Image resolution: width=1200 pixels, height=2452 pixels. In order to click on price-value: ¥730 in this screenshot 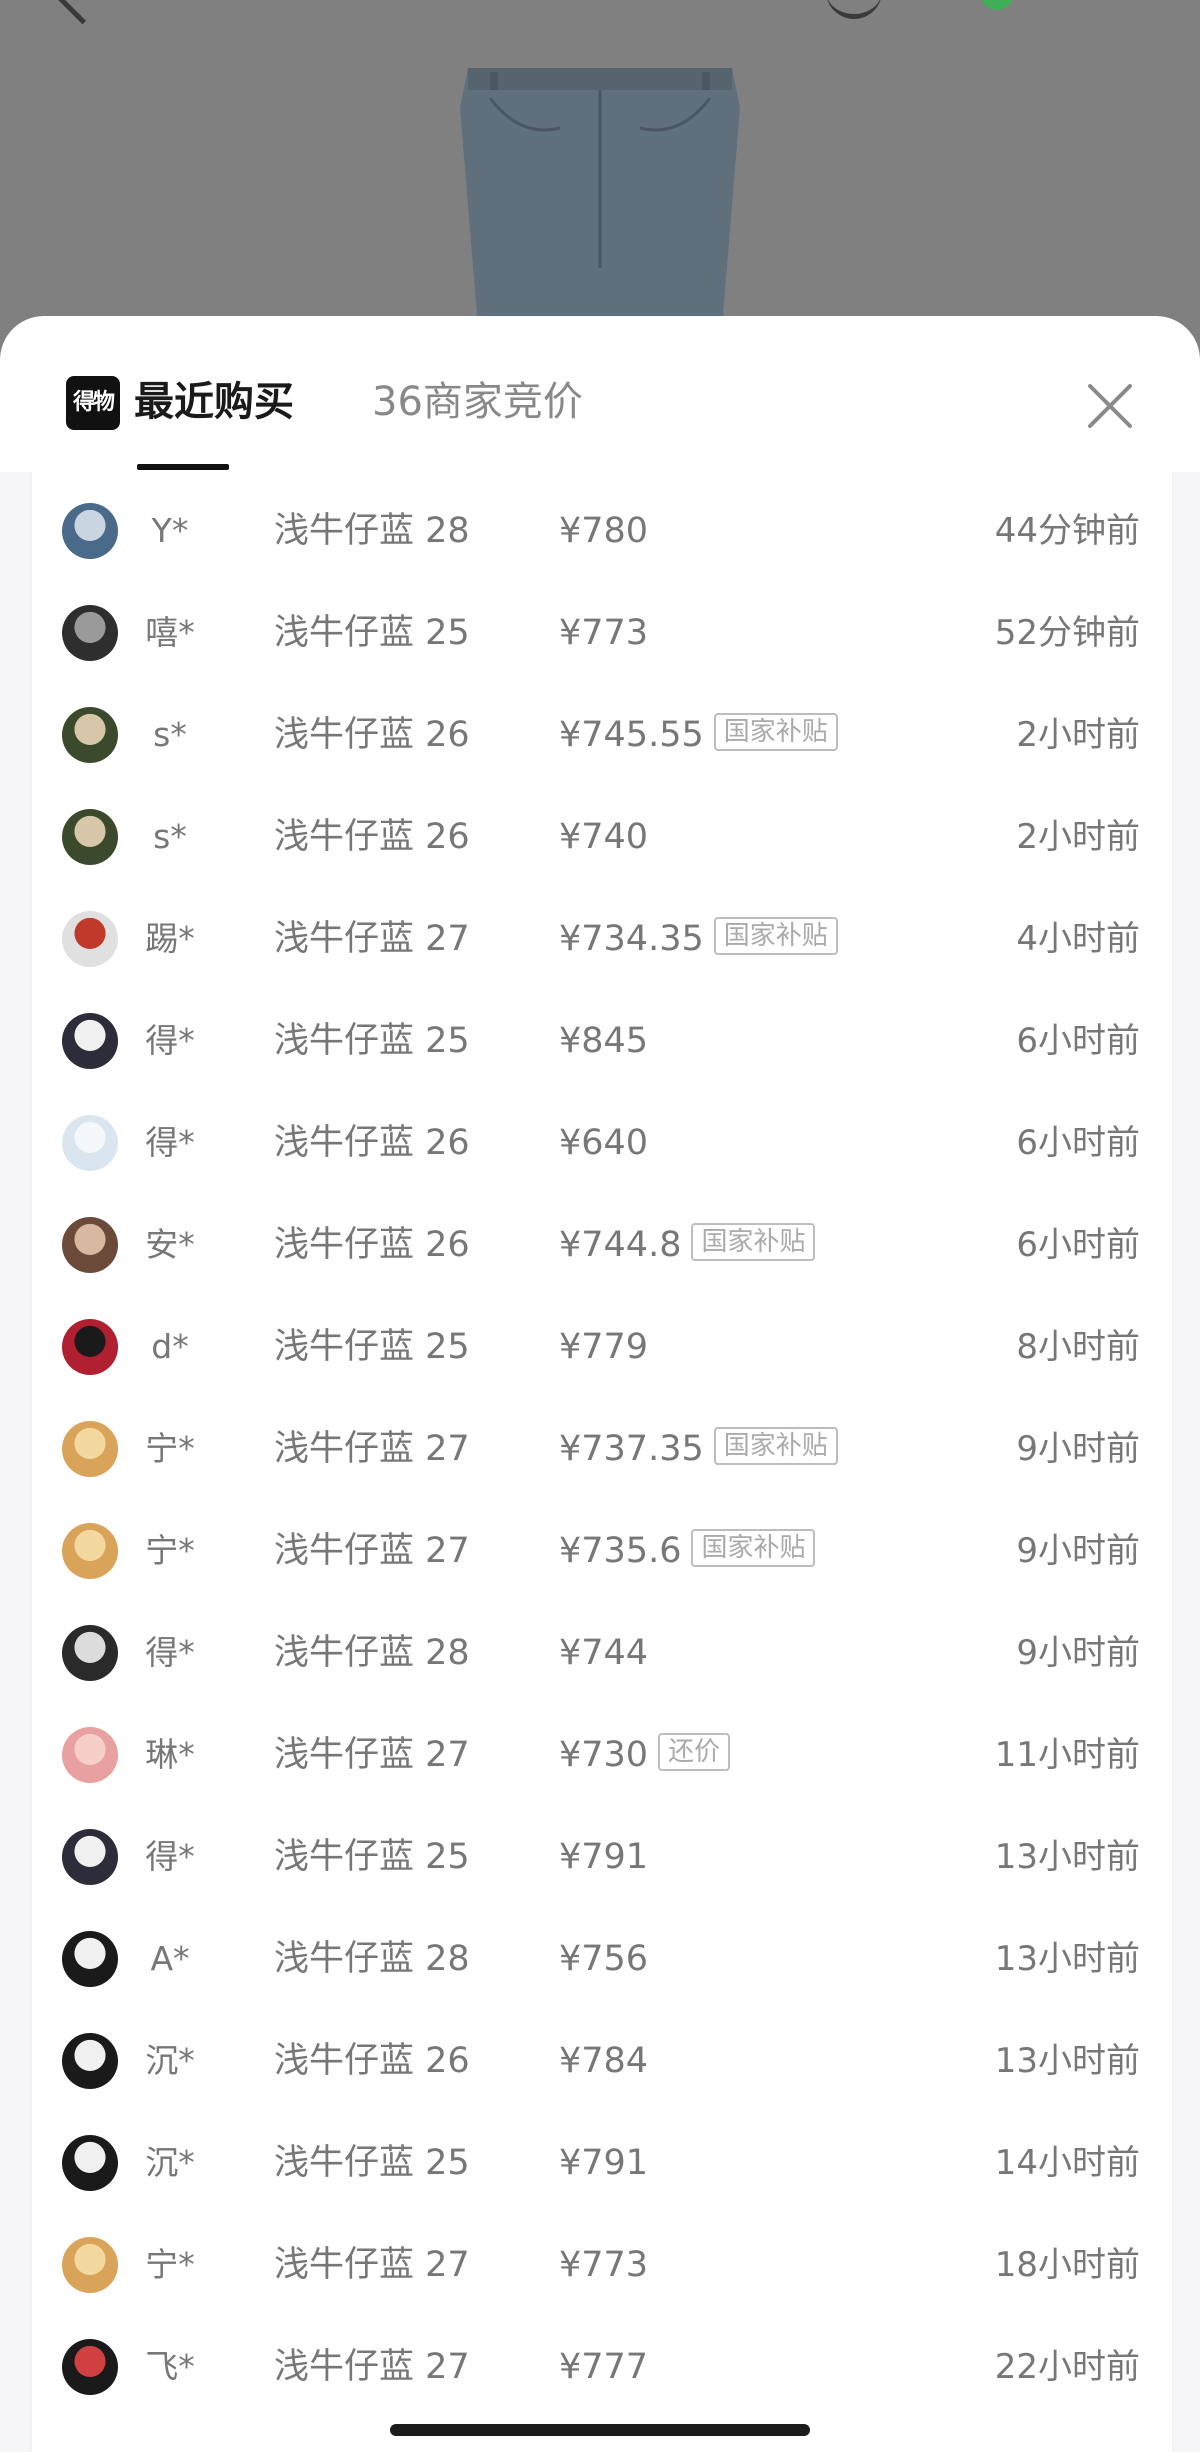, I will do `click(604, 1755)`.